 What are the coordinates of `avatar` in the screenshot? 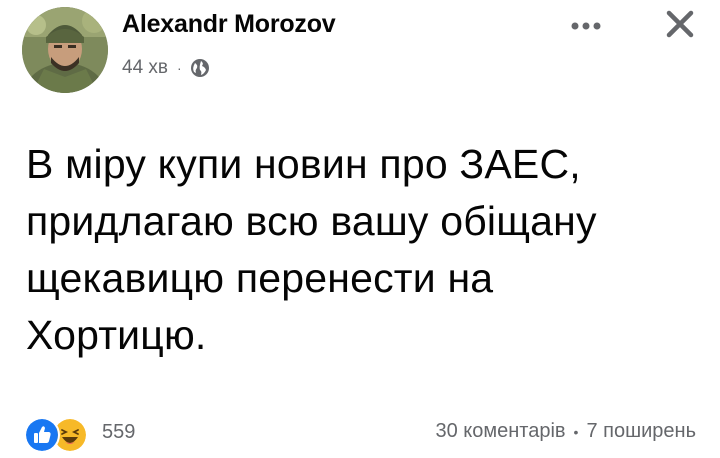 It's located at (65, 50).